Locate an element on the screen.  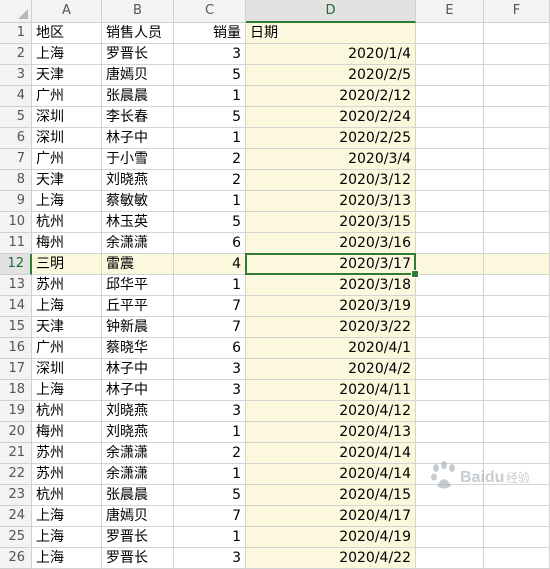
cell-c3: 5 is located at coordinates (210, 75).